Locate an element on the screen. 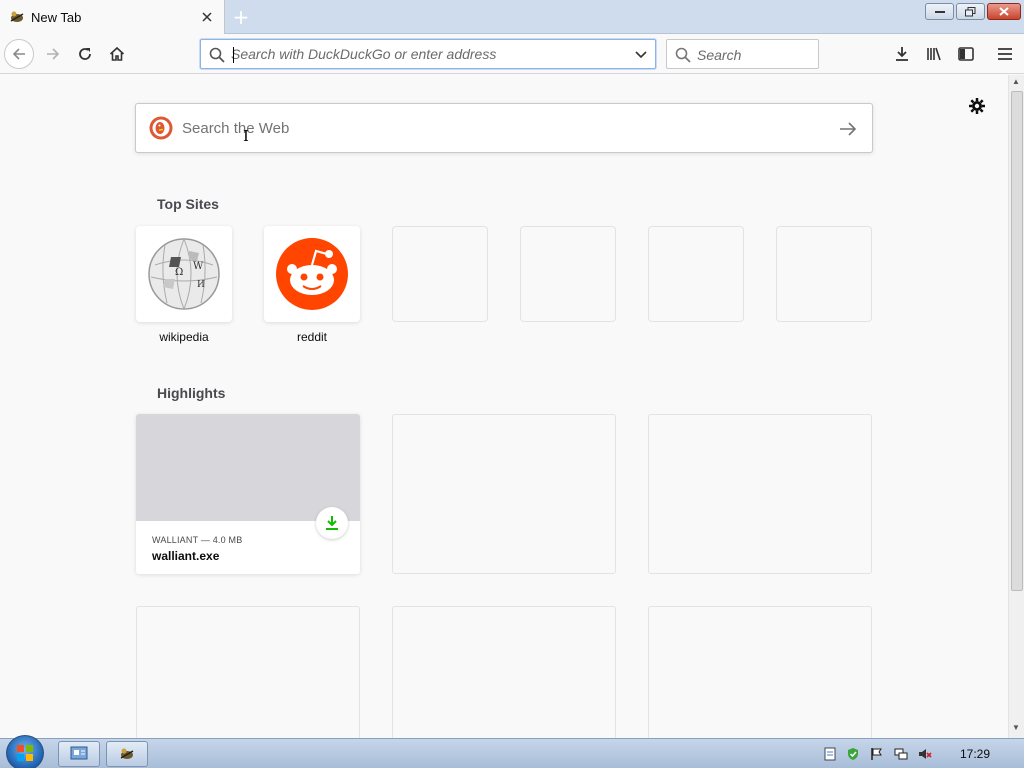 The height and width of the screenshot is (768, 1024). window-restore-button is located at coordinates (970, 11).